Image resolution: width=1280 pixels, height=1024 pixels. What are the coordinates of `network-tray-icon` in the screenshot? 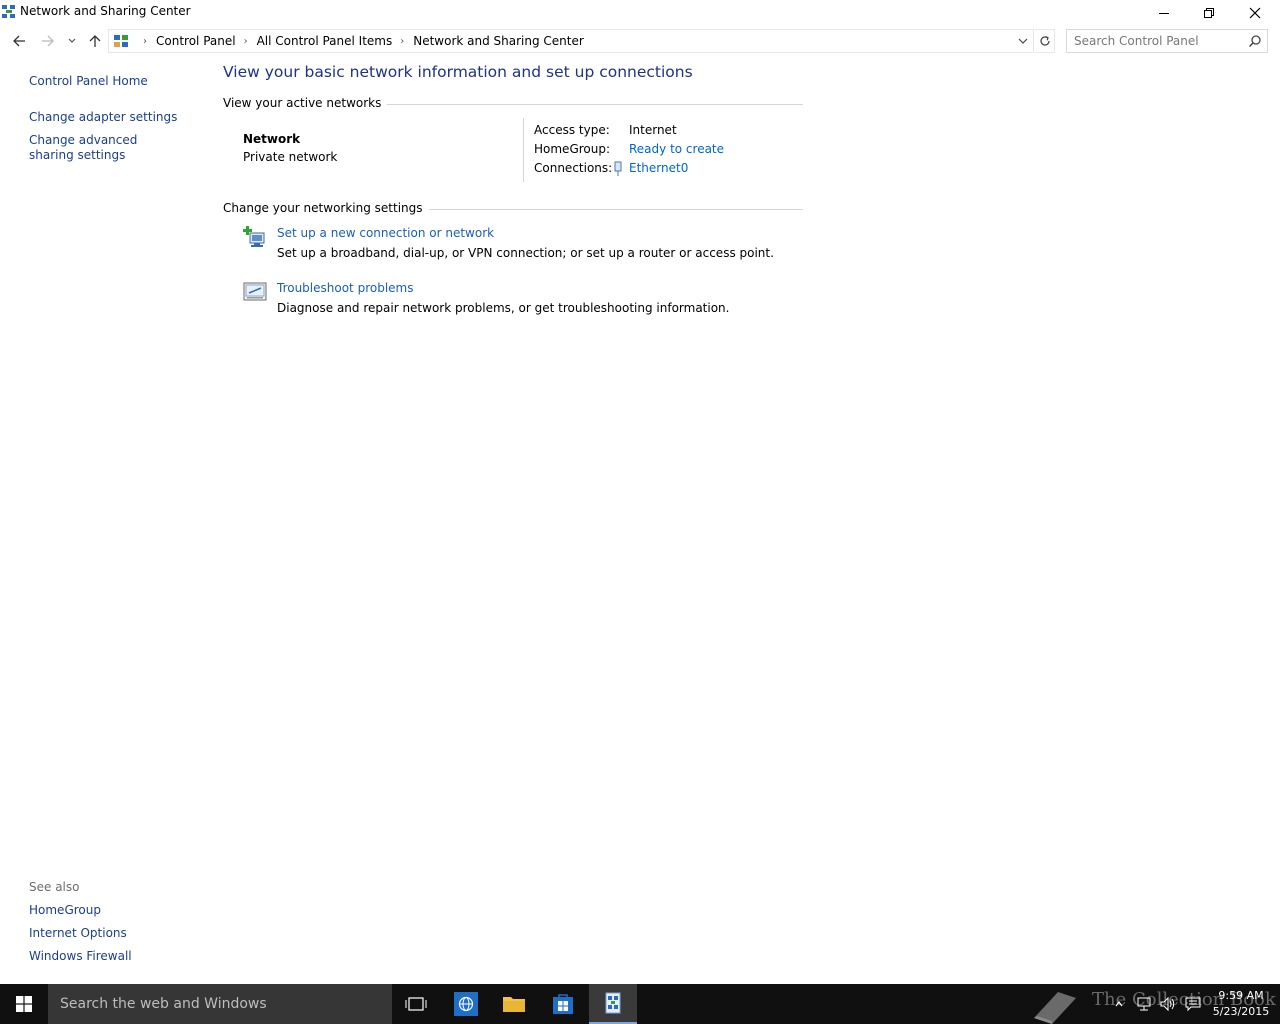 It's located at (1144, 1004).